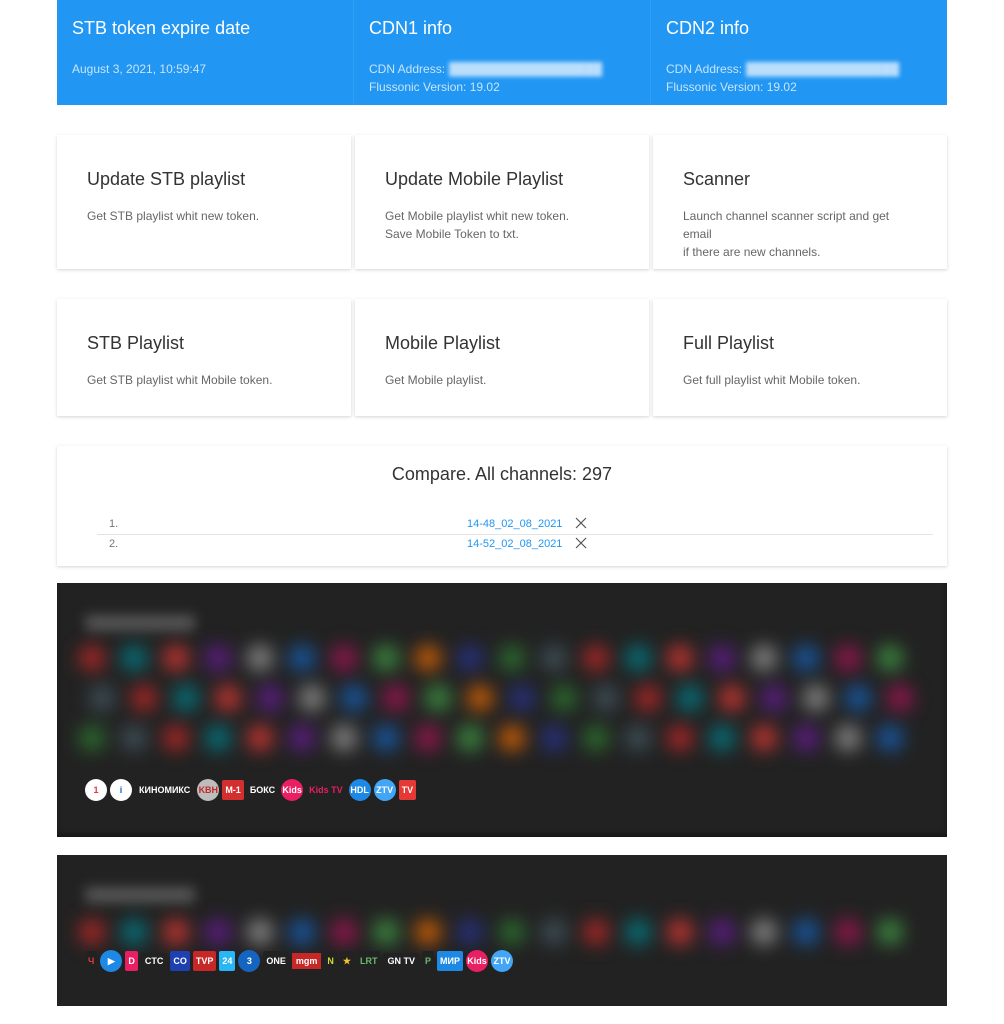 This screenshot has width=1004, height=1024. I want to click on channel-logo: mgm, so click(306, 961).